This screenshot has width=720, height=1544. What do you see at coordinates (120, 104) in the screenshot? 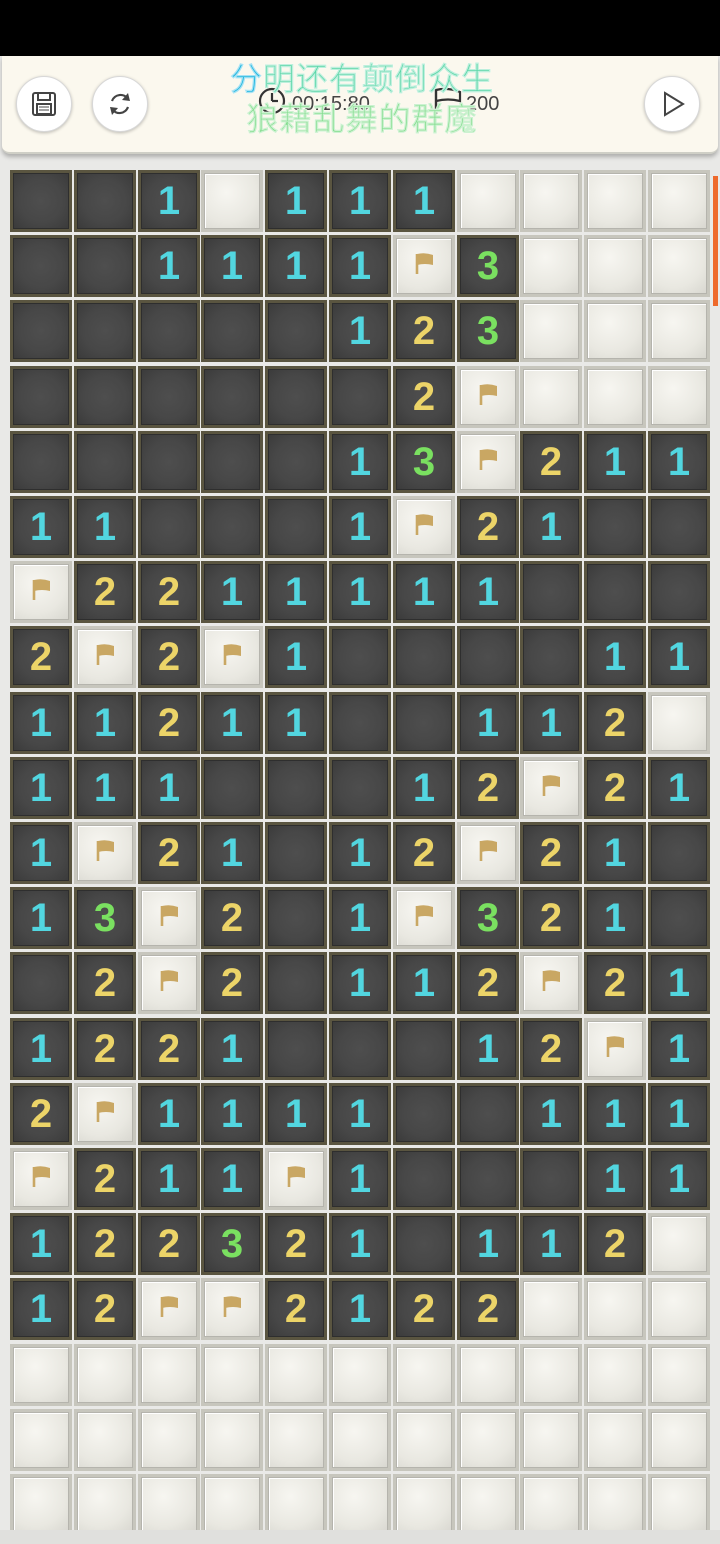
I see `restart-button` at bounding box center [120, 104].